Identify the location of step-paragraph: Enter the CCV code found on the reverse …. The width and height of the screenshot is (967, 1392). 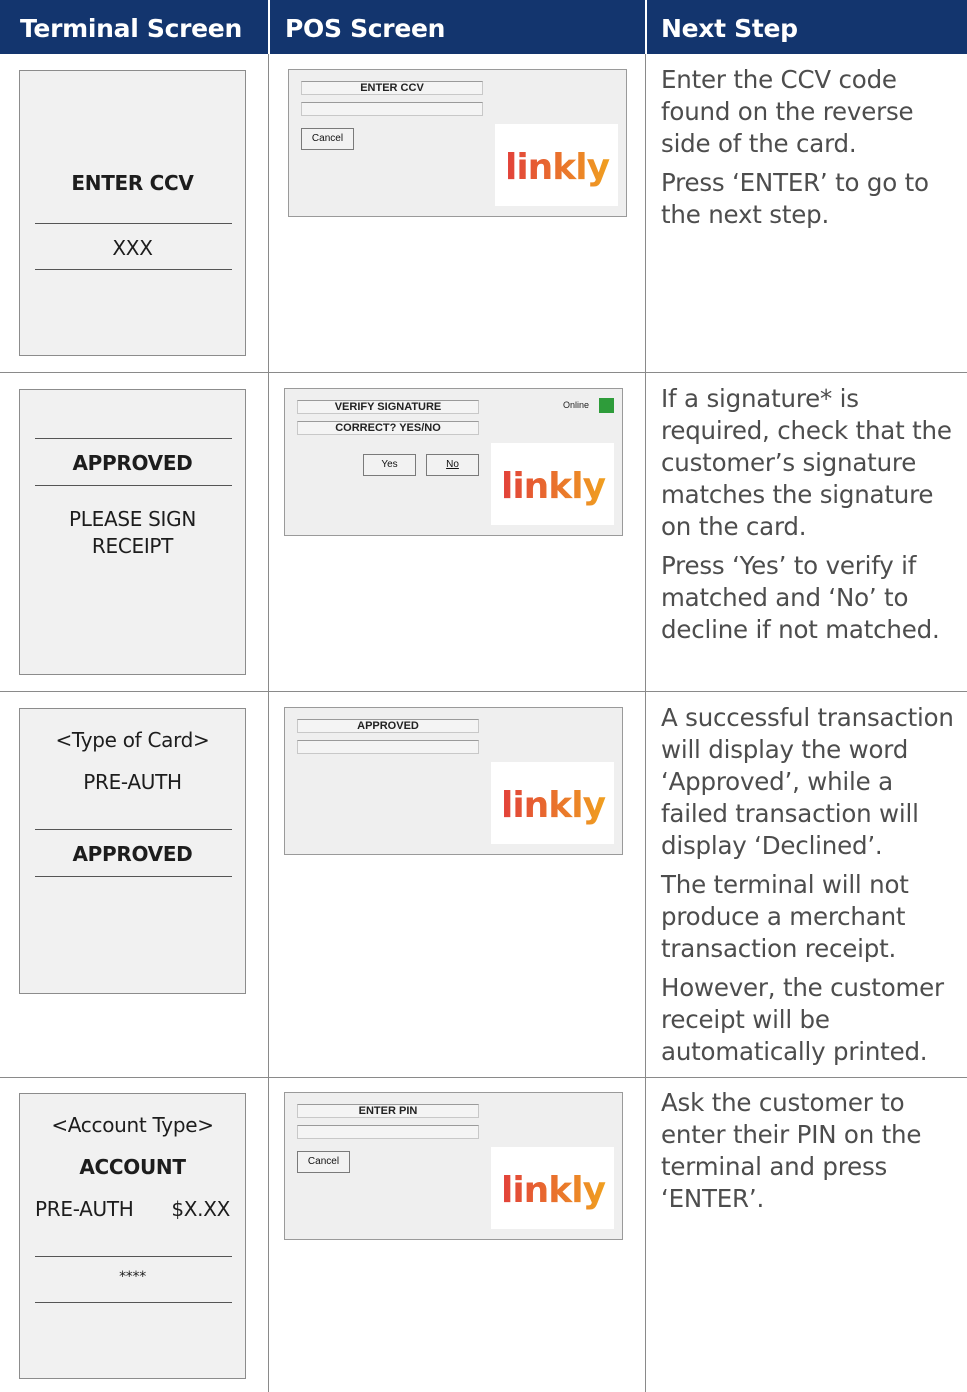
(787, 111).